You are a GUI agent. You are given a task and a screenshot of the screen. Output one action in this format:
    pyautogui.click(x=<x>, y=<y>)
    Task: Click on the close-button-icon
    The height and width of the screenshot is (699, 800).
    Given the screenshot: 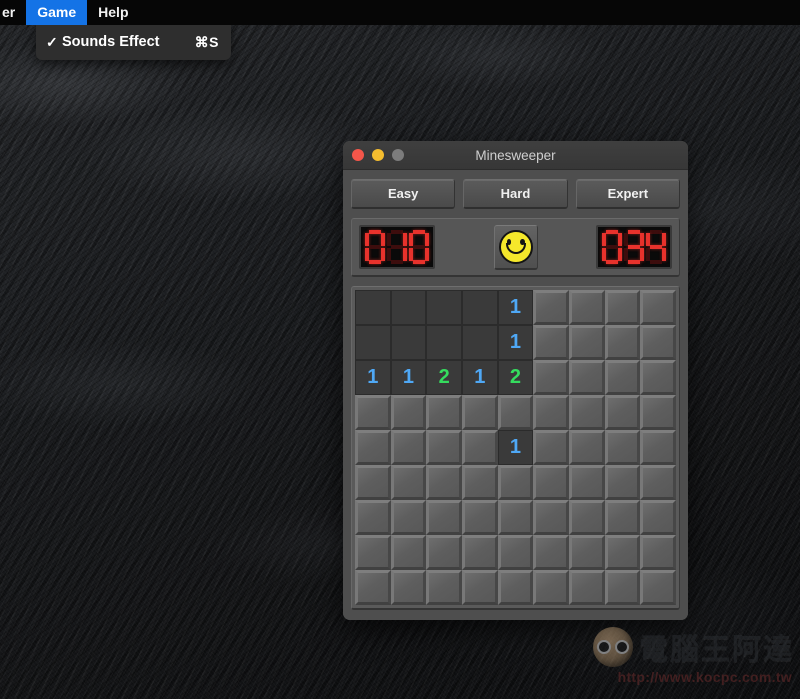 What is the action you would take?
    pyautogui.click(x=358, y=155)
    